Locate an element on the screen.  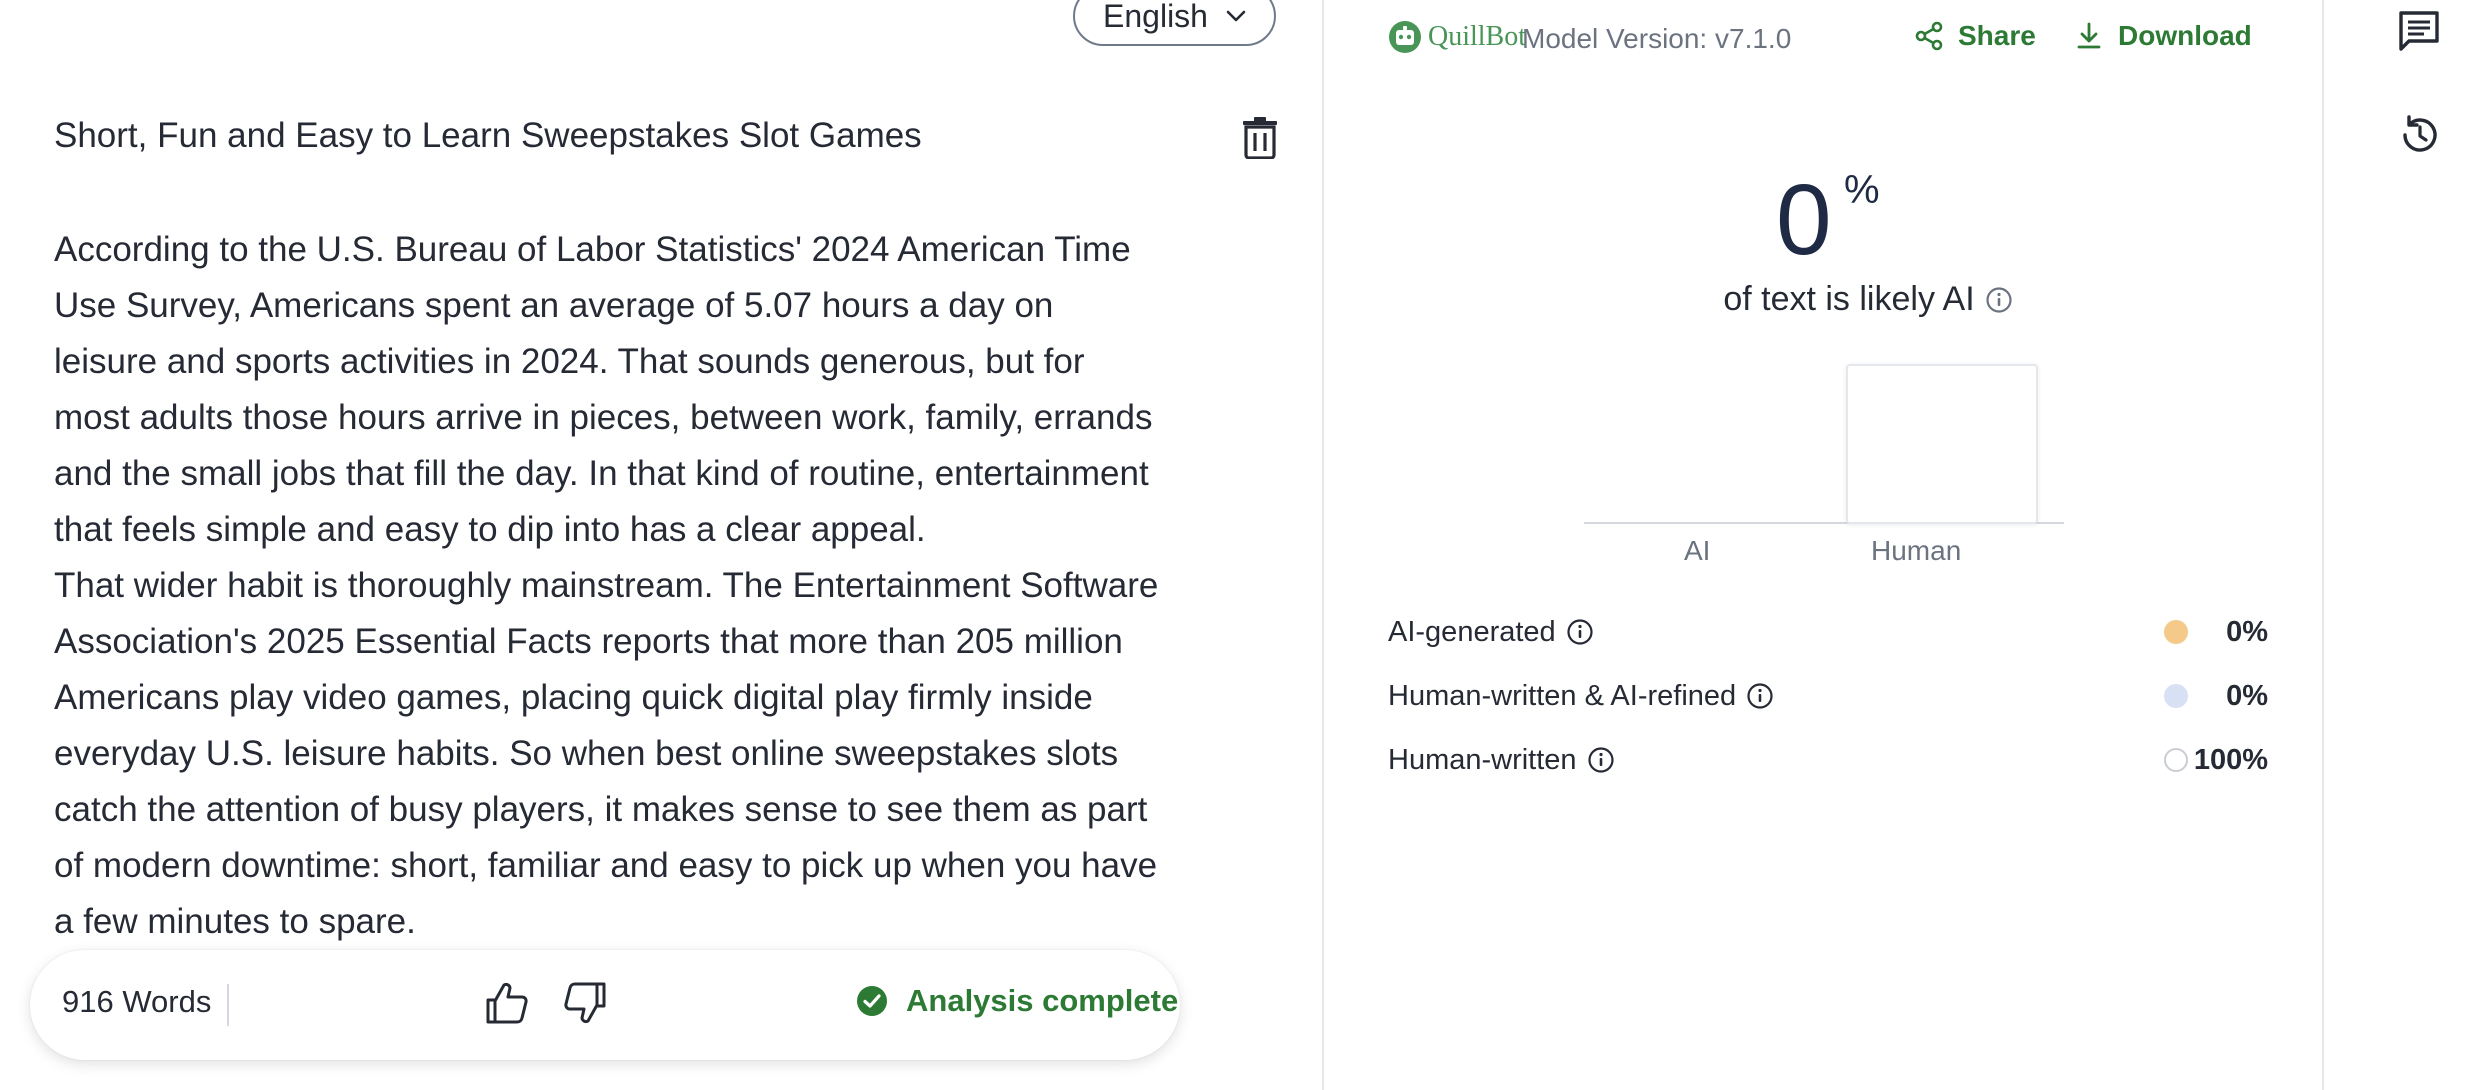
analysis-status: Analysis complete is located at coordinates (1017, 1001).